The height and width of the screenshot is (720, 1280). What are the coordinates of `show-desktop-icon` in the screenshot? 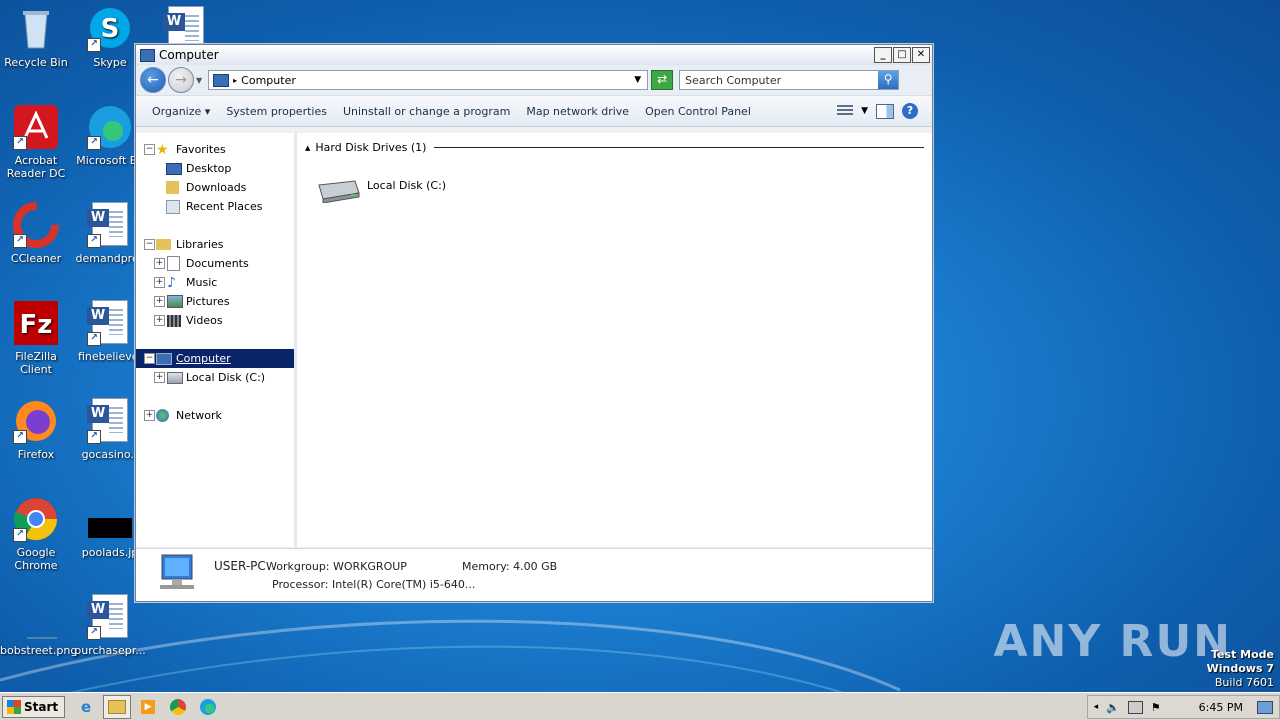 It's located at (1265, 707).